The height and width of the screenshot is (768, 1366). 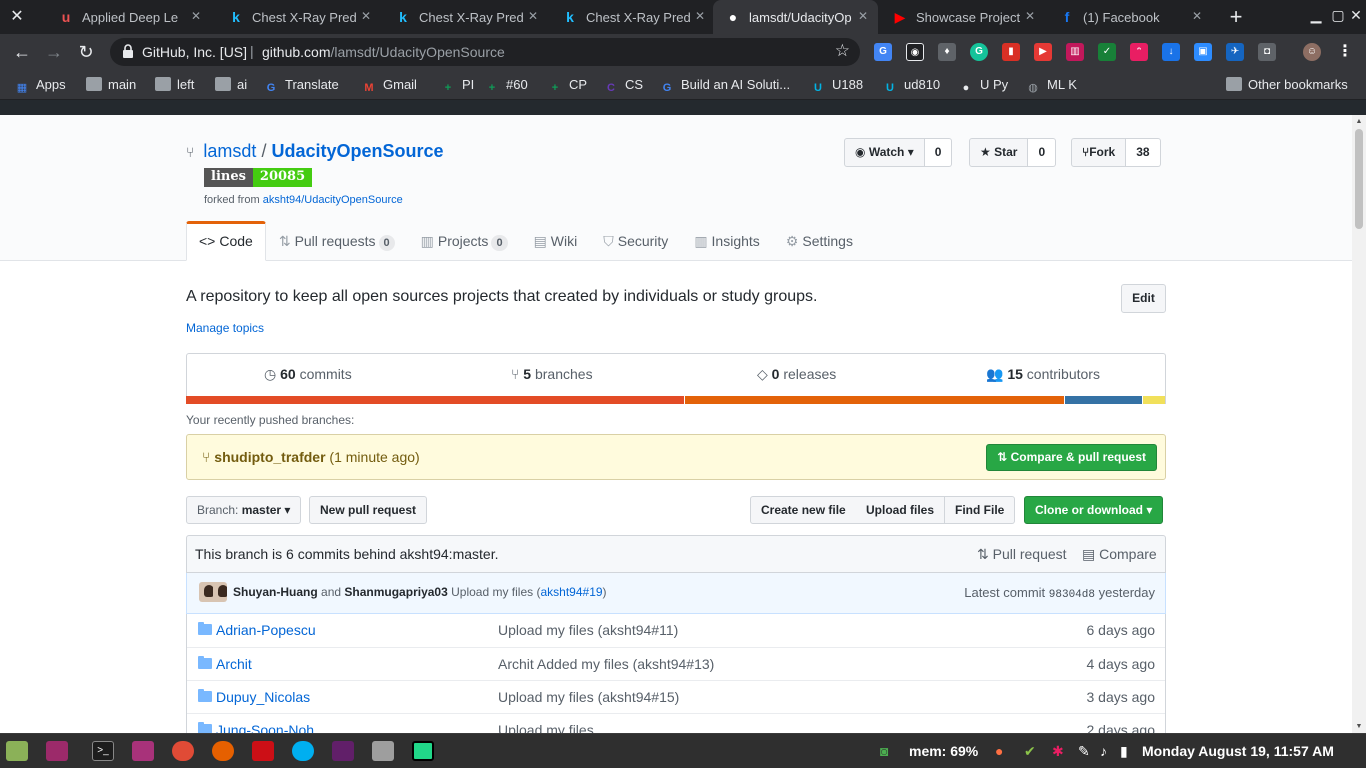 What do you see at coordinates (1103, 751) in the screenshot?
I see `music-tray-icon: ♪` at bounding box center [1103, 751].